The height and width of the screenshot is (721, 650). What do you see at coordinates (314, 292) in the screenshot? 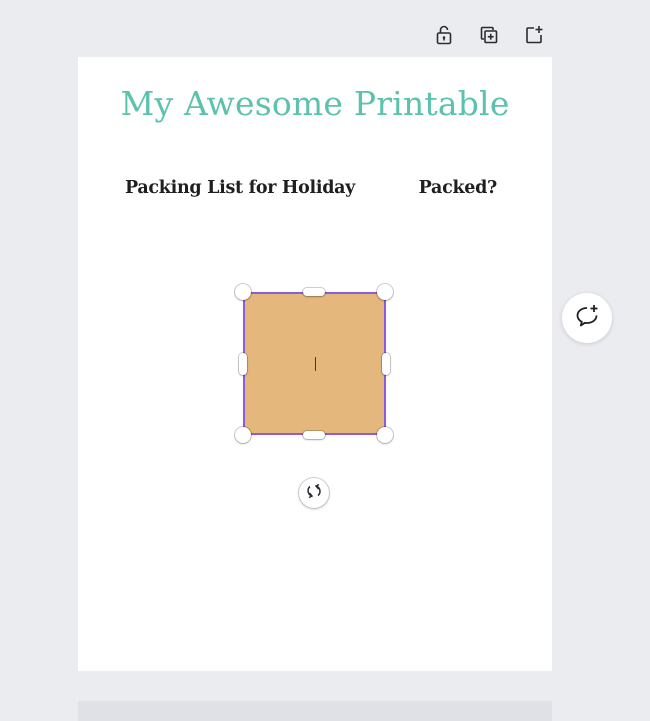
I see `resize-handle-top` at bounding box center [314, 292].